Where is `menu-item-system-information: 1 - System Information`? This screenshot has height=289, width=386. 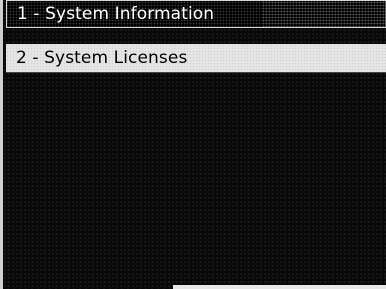
menu-item-system-information: 1 - System Information is located at coordinates (196, 14).